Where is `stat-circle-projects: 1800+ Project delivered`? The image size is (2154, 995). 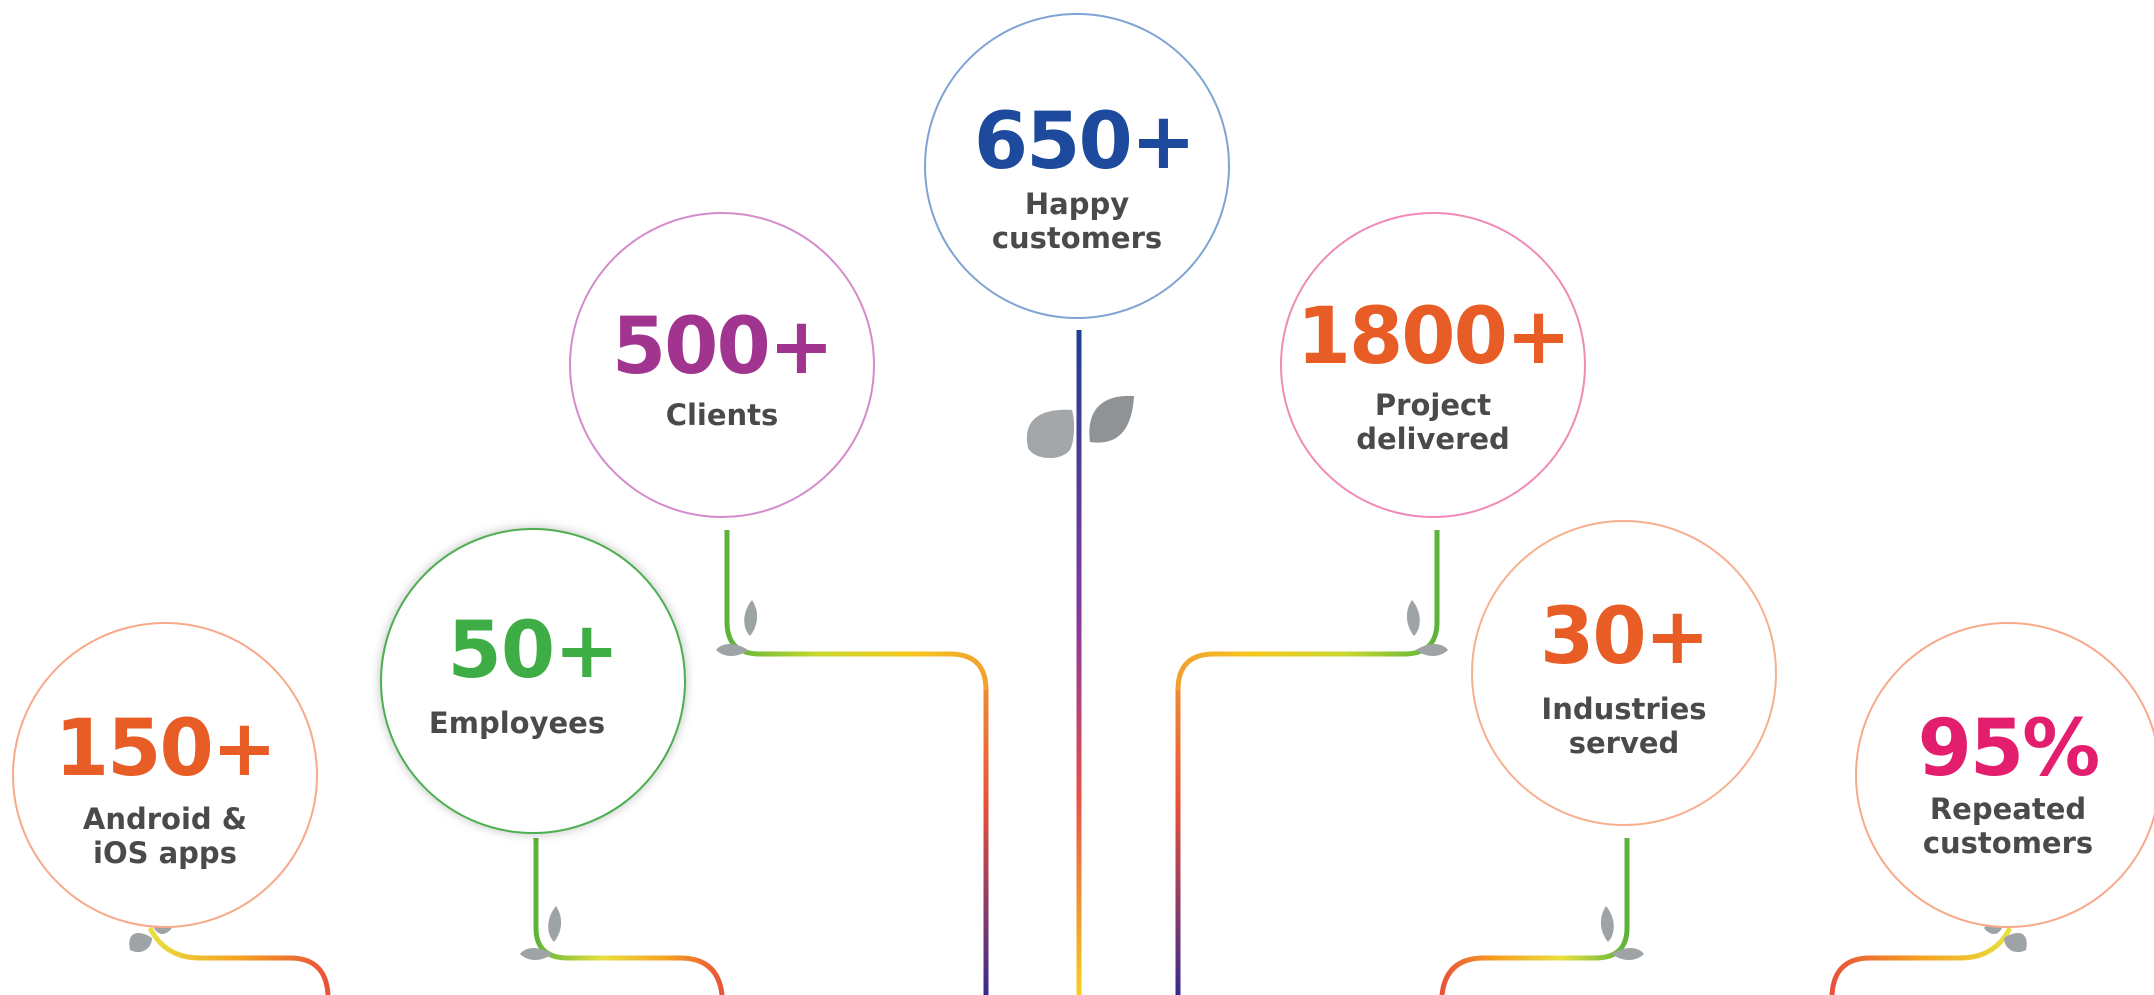
stat-circle-projects: 1800+ Project delivered is located at coordinates (1433, 365).